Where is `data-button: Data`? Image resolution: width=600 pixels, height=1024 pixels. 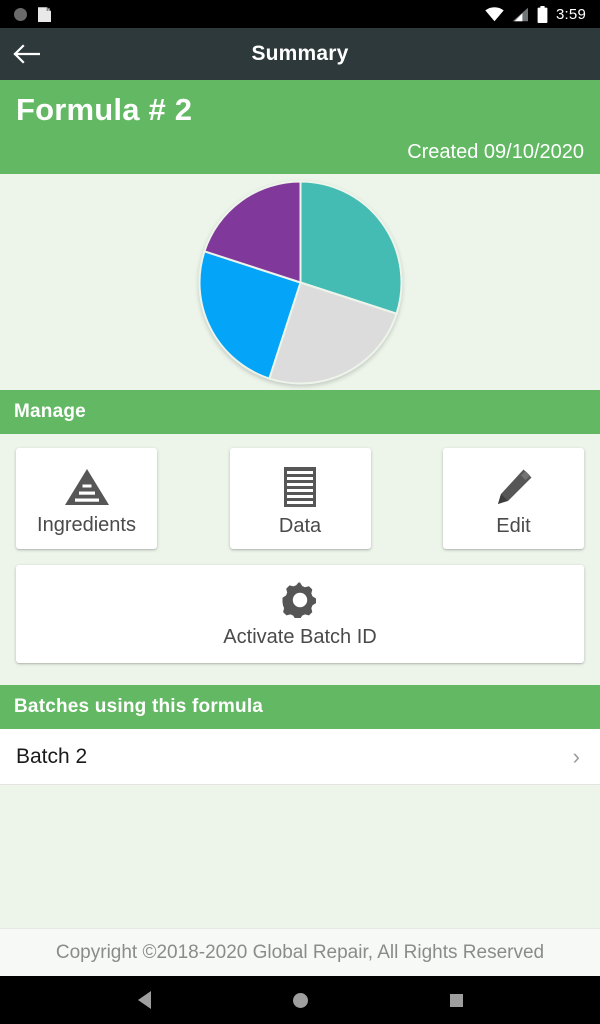
data-button: Data is located at coordinates (300, 498).